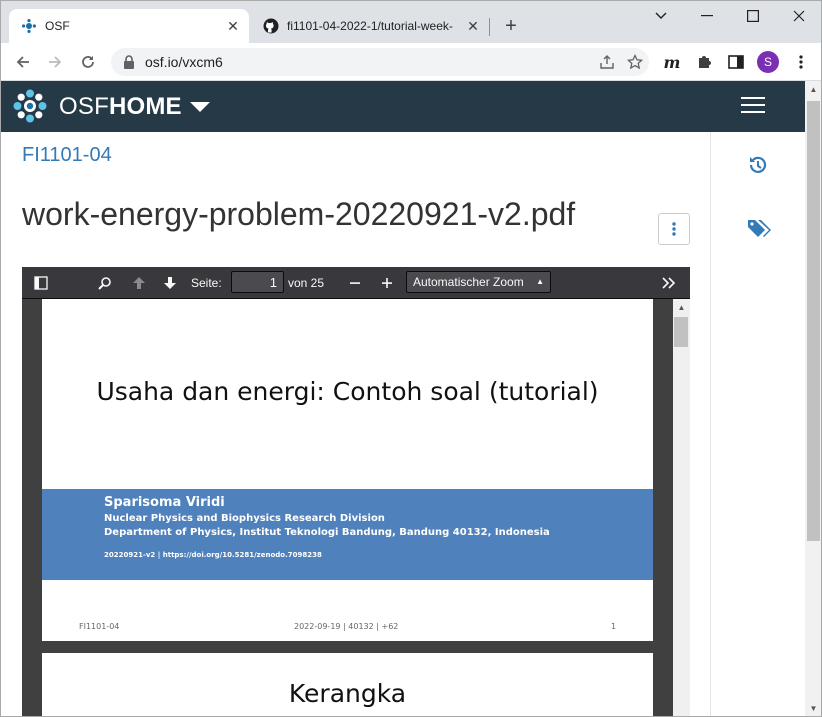 Image resolution: width=822 pixels, height=717 pixels. What do you see at coordinates (635, 62) in the screenshot?
I see `bookmark-star-icon` at bounding box center [635, 62].